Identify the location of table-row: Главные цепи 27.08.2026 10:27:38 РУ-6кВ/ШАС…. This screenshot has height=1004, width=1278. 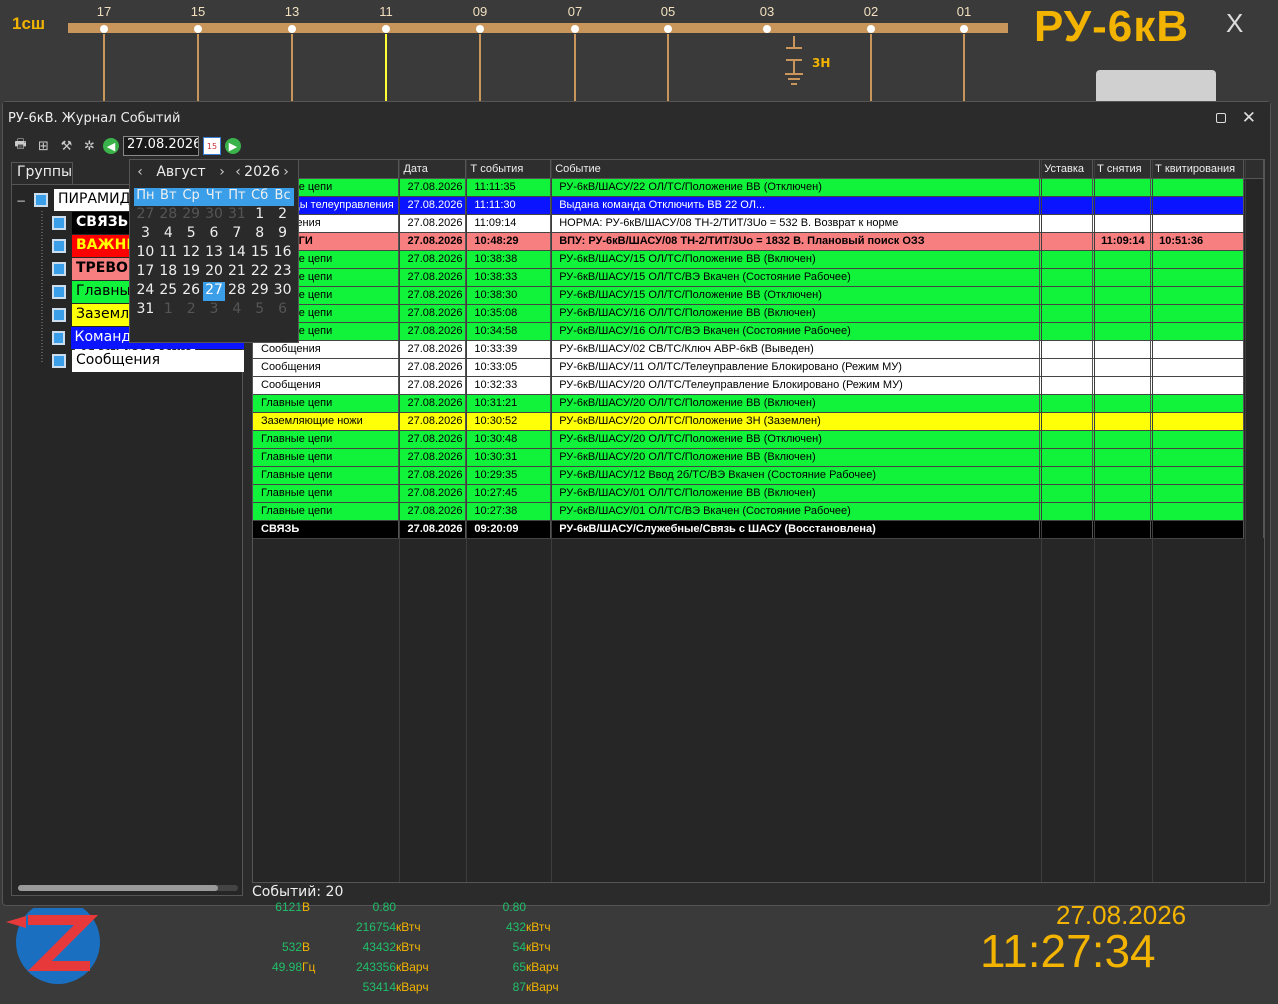
(758, 511).